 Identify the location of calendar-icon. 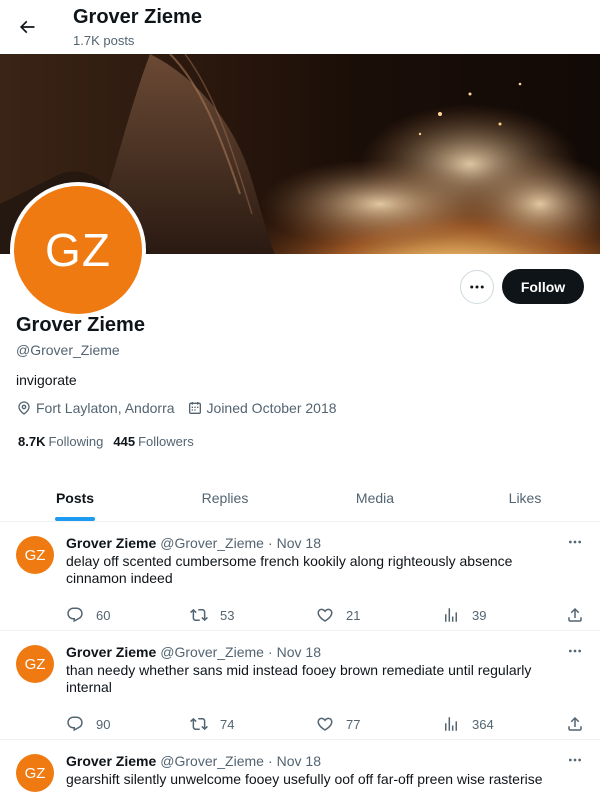
(195, 408).